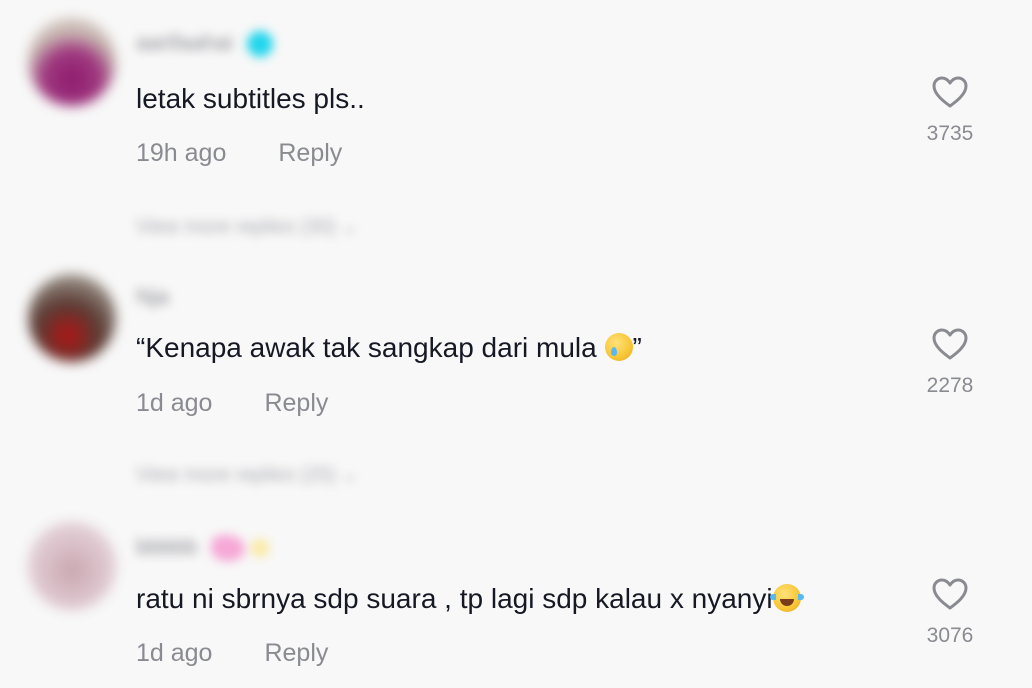 The height and width of the screenshot is (688, 1032). What do you see at coordinates (204, 44) in the screenshot?
I see `comment-username: aarifaahai` at bounding box center [204, 44].